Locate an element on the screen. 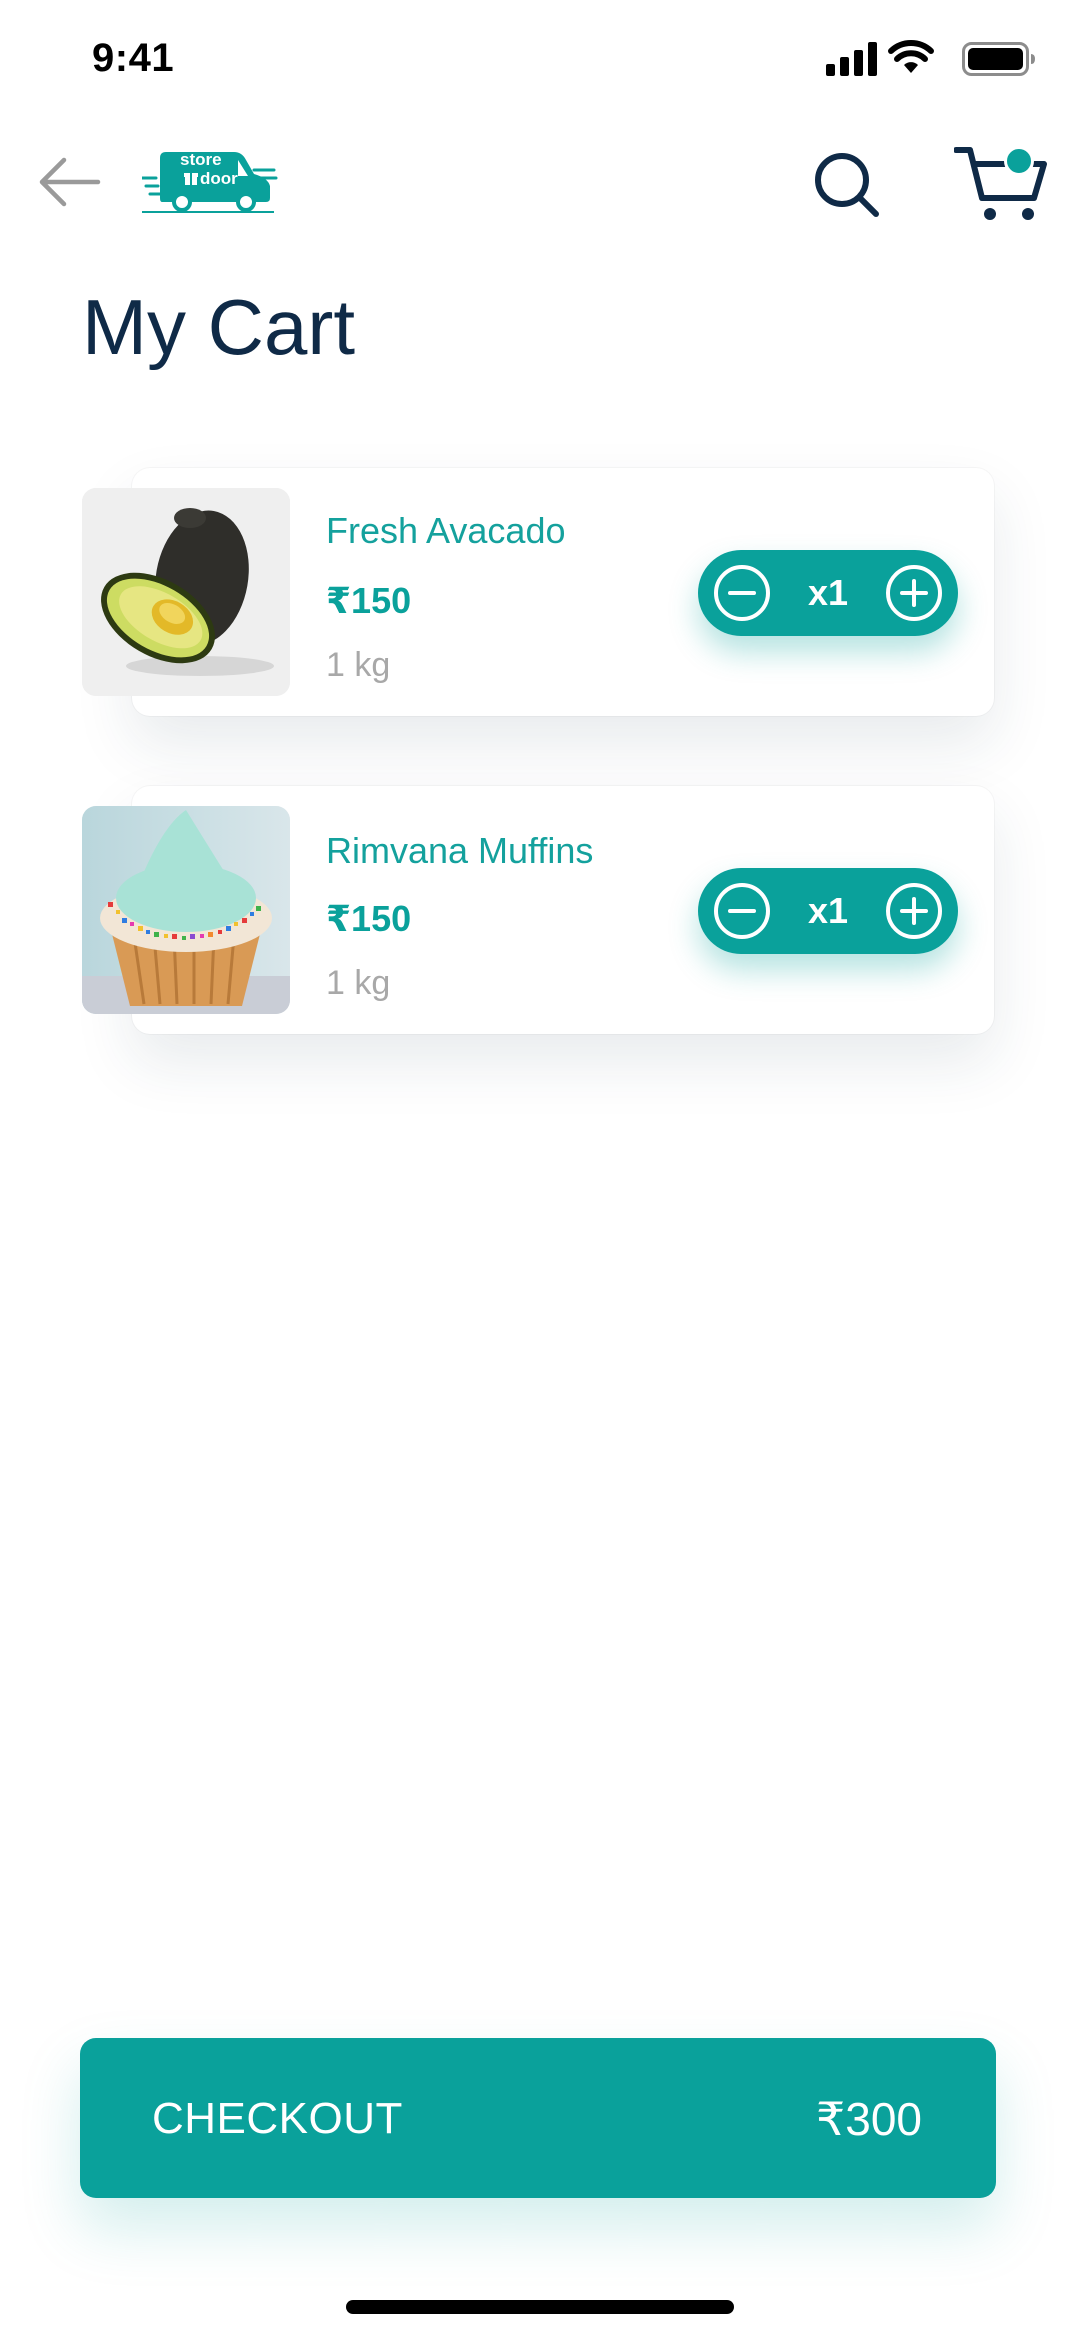 The image size is (1080, 2339). store-door-logo: store door is located at coordinates (209, 181).